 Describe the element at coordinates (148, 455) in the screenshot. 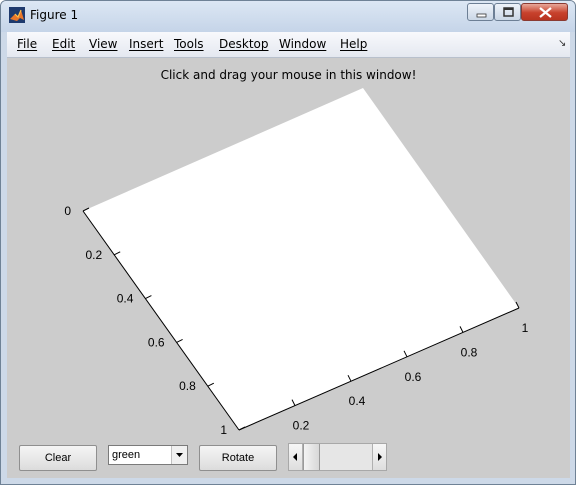

I see `color-dropdown: green` at that location.